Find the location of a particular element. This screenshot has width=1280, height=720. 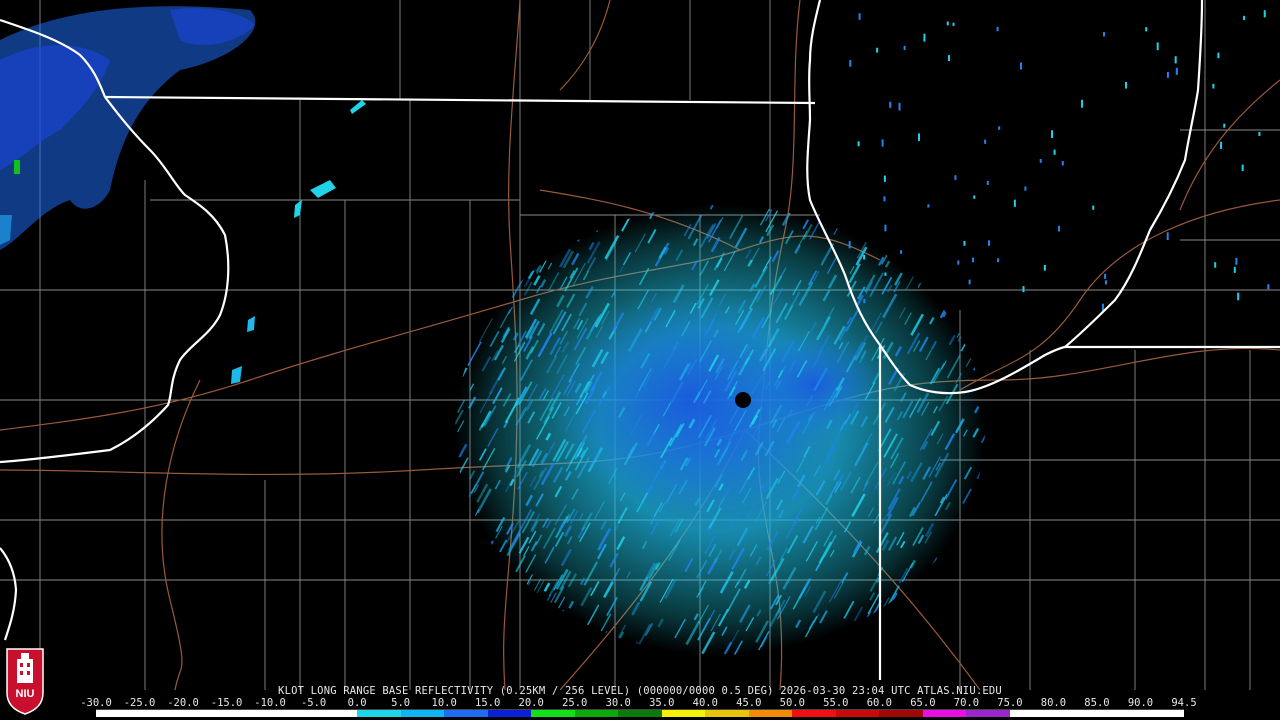

scale-label: -20.0 is located at coordinates (183, 703).